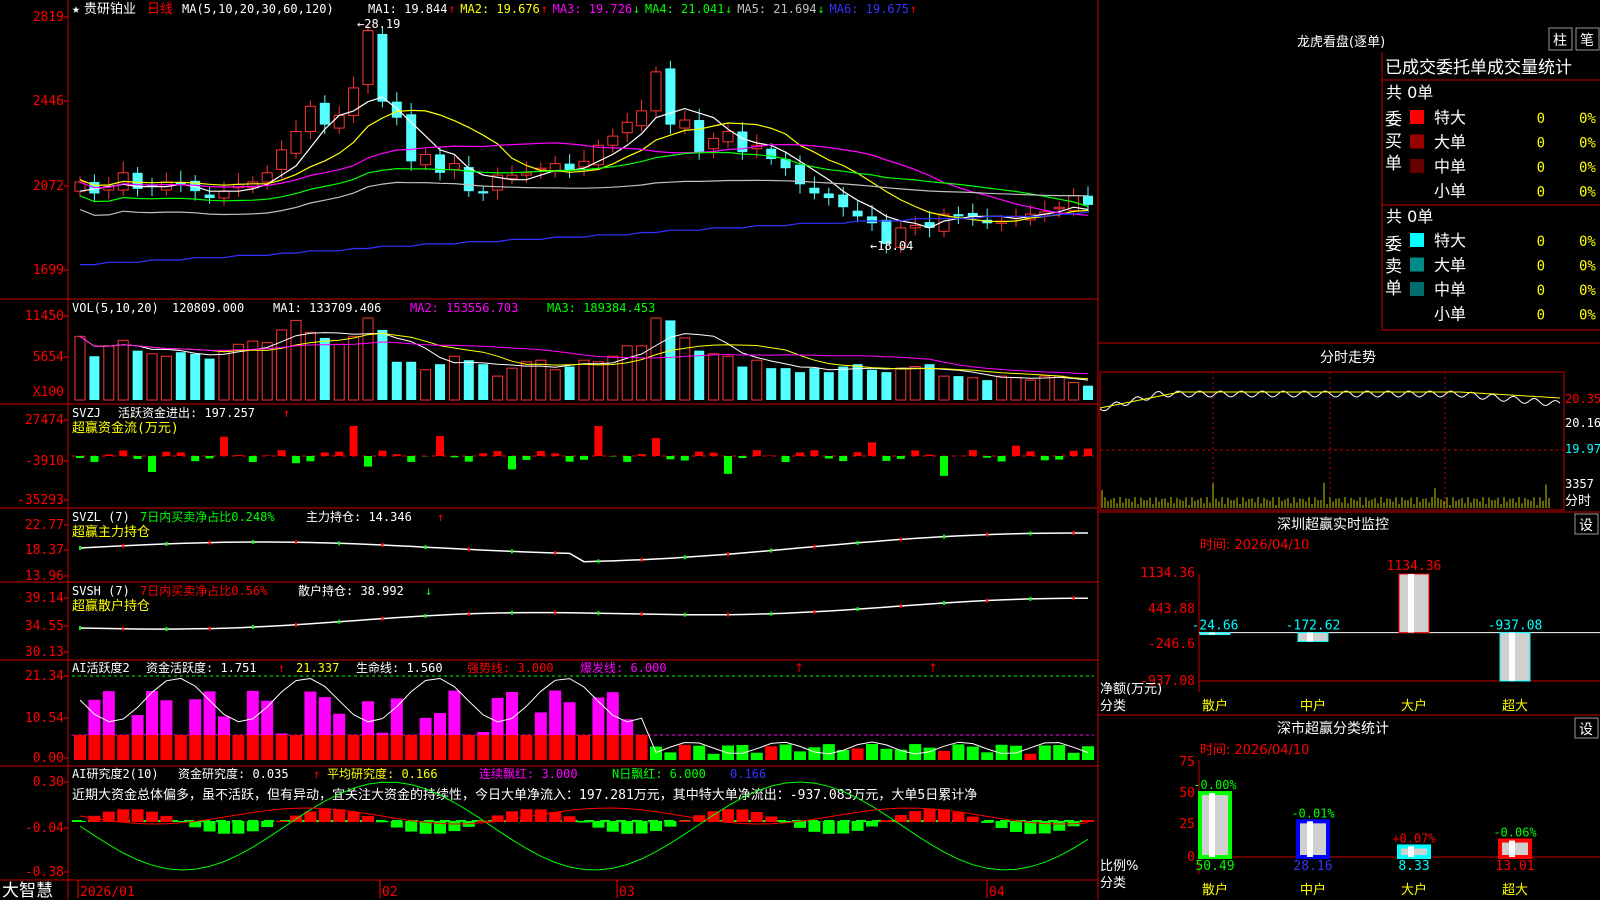 Image resolution: width=1600 pixels, height=900 pixels. I want to click on high-label: ←28.19, so click(378, 24).